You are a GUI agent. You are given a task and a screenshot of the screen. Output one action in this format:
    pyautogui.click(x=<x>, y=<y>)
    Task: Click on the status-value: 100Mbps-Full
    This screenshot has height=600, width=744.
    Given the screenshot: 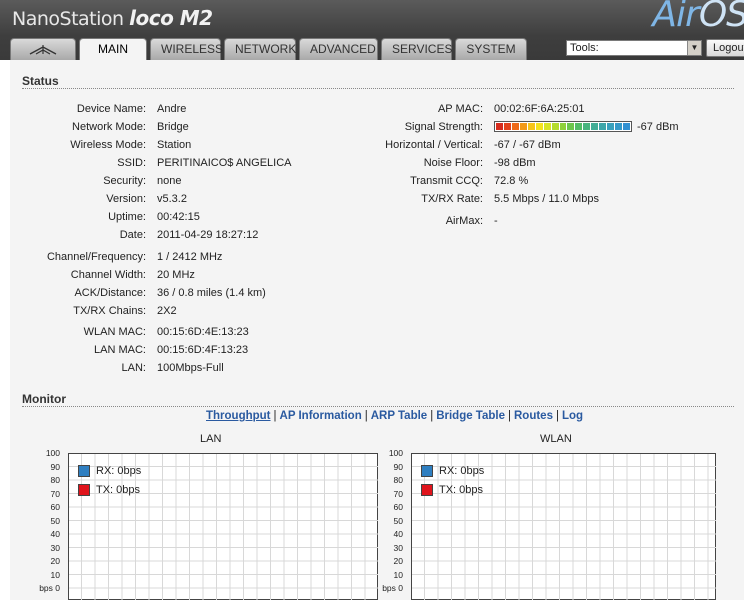 What is the action you would take?
    pyautogui.click(x=190, y=368)
    